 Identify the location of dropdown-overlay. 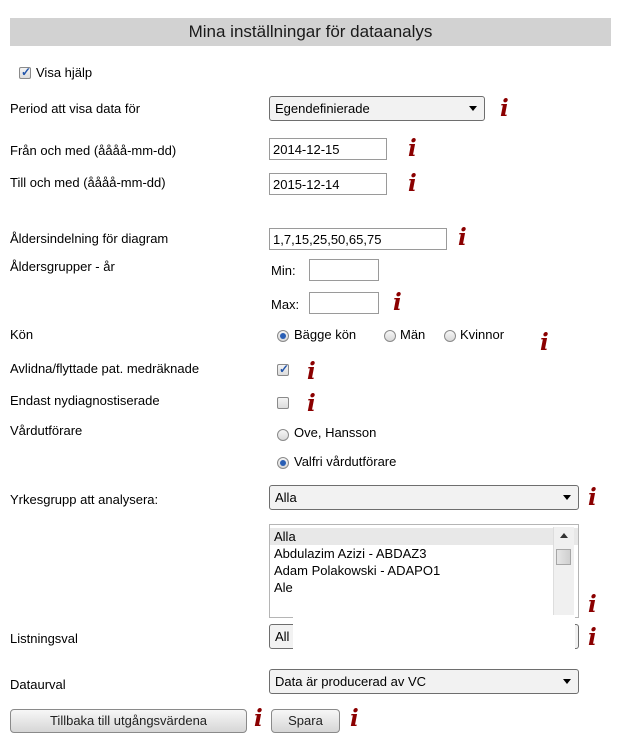
(434, 639).